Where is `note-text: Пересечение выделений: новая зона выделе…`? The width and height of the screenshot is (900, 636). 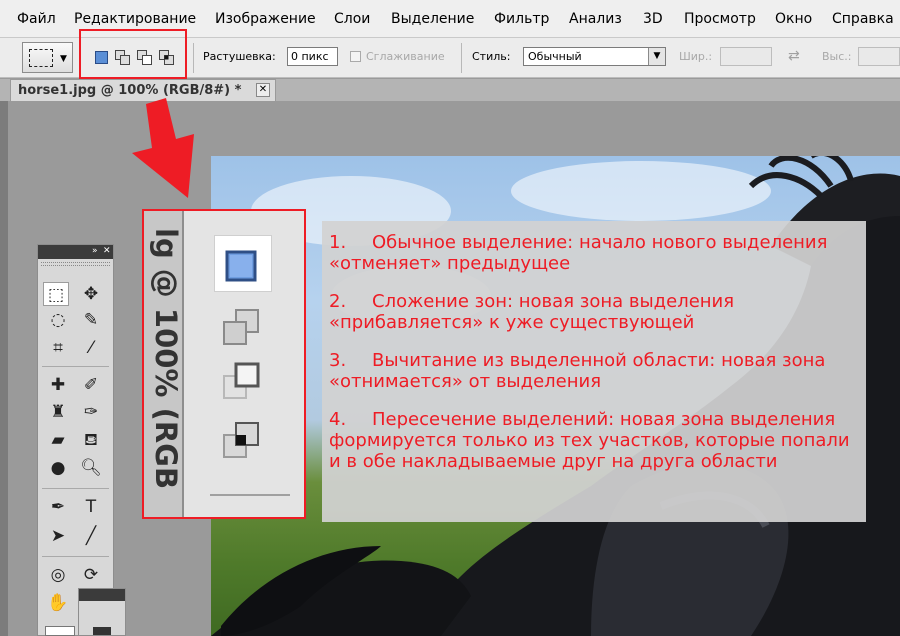 note-text: Пересечение выделений: новая зона выделе… is located at coordinates (589, 440).